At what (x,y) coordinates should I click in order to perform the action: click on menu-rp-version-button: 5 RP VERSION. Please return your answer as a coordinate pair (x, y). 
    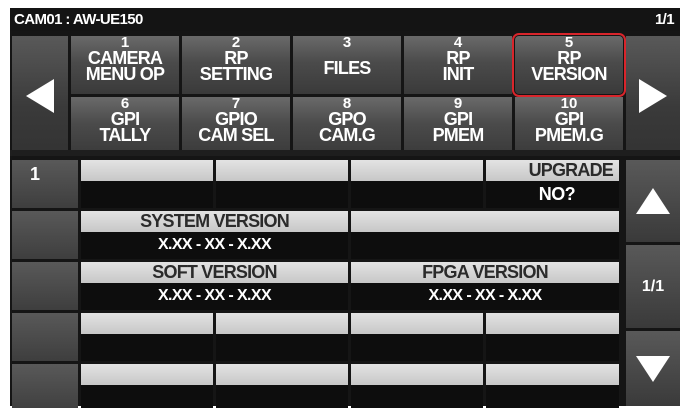
    Looking at the image, I should click on (569, 65).